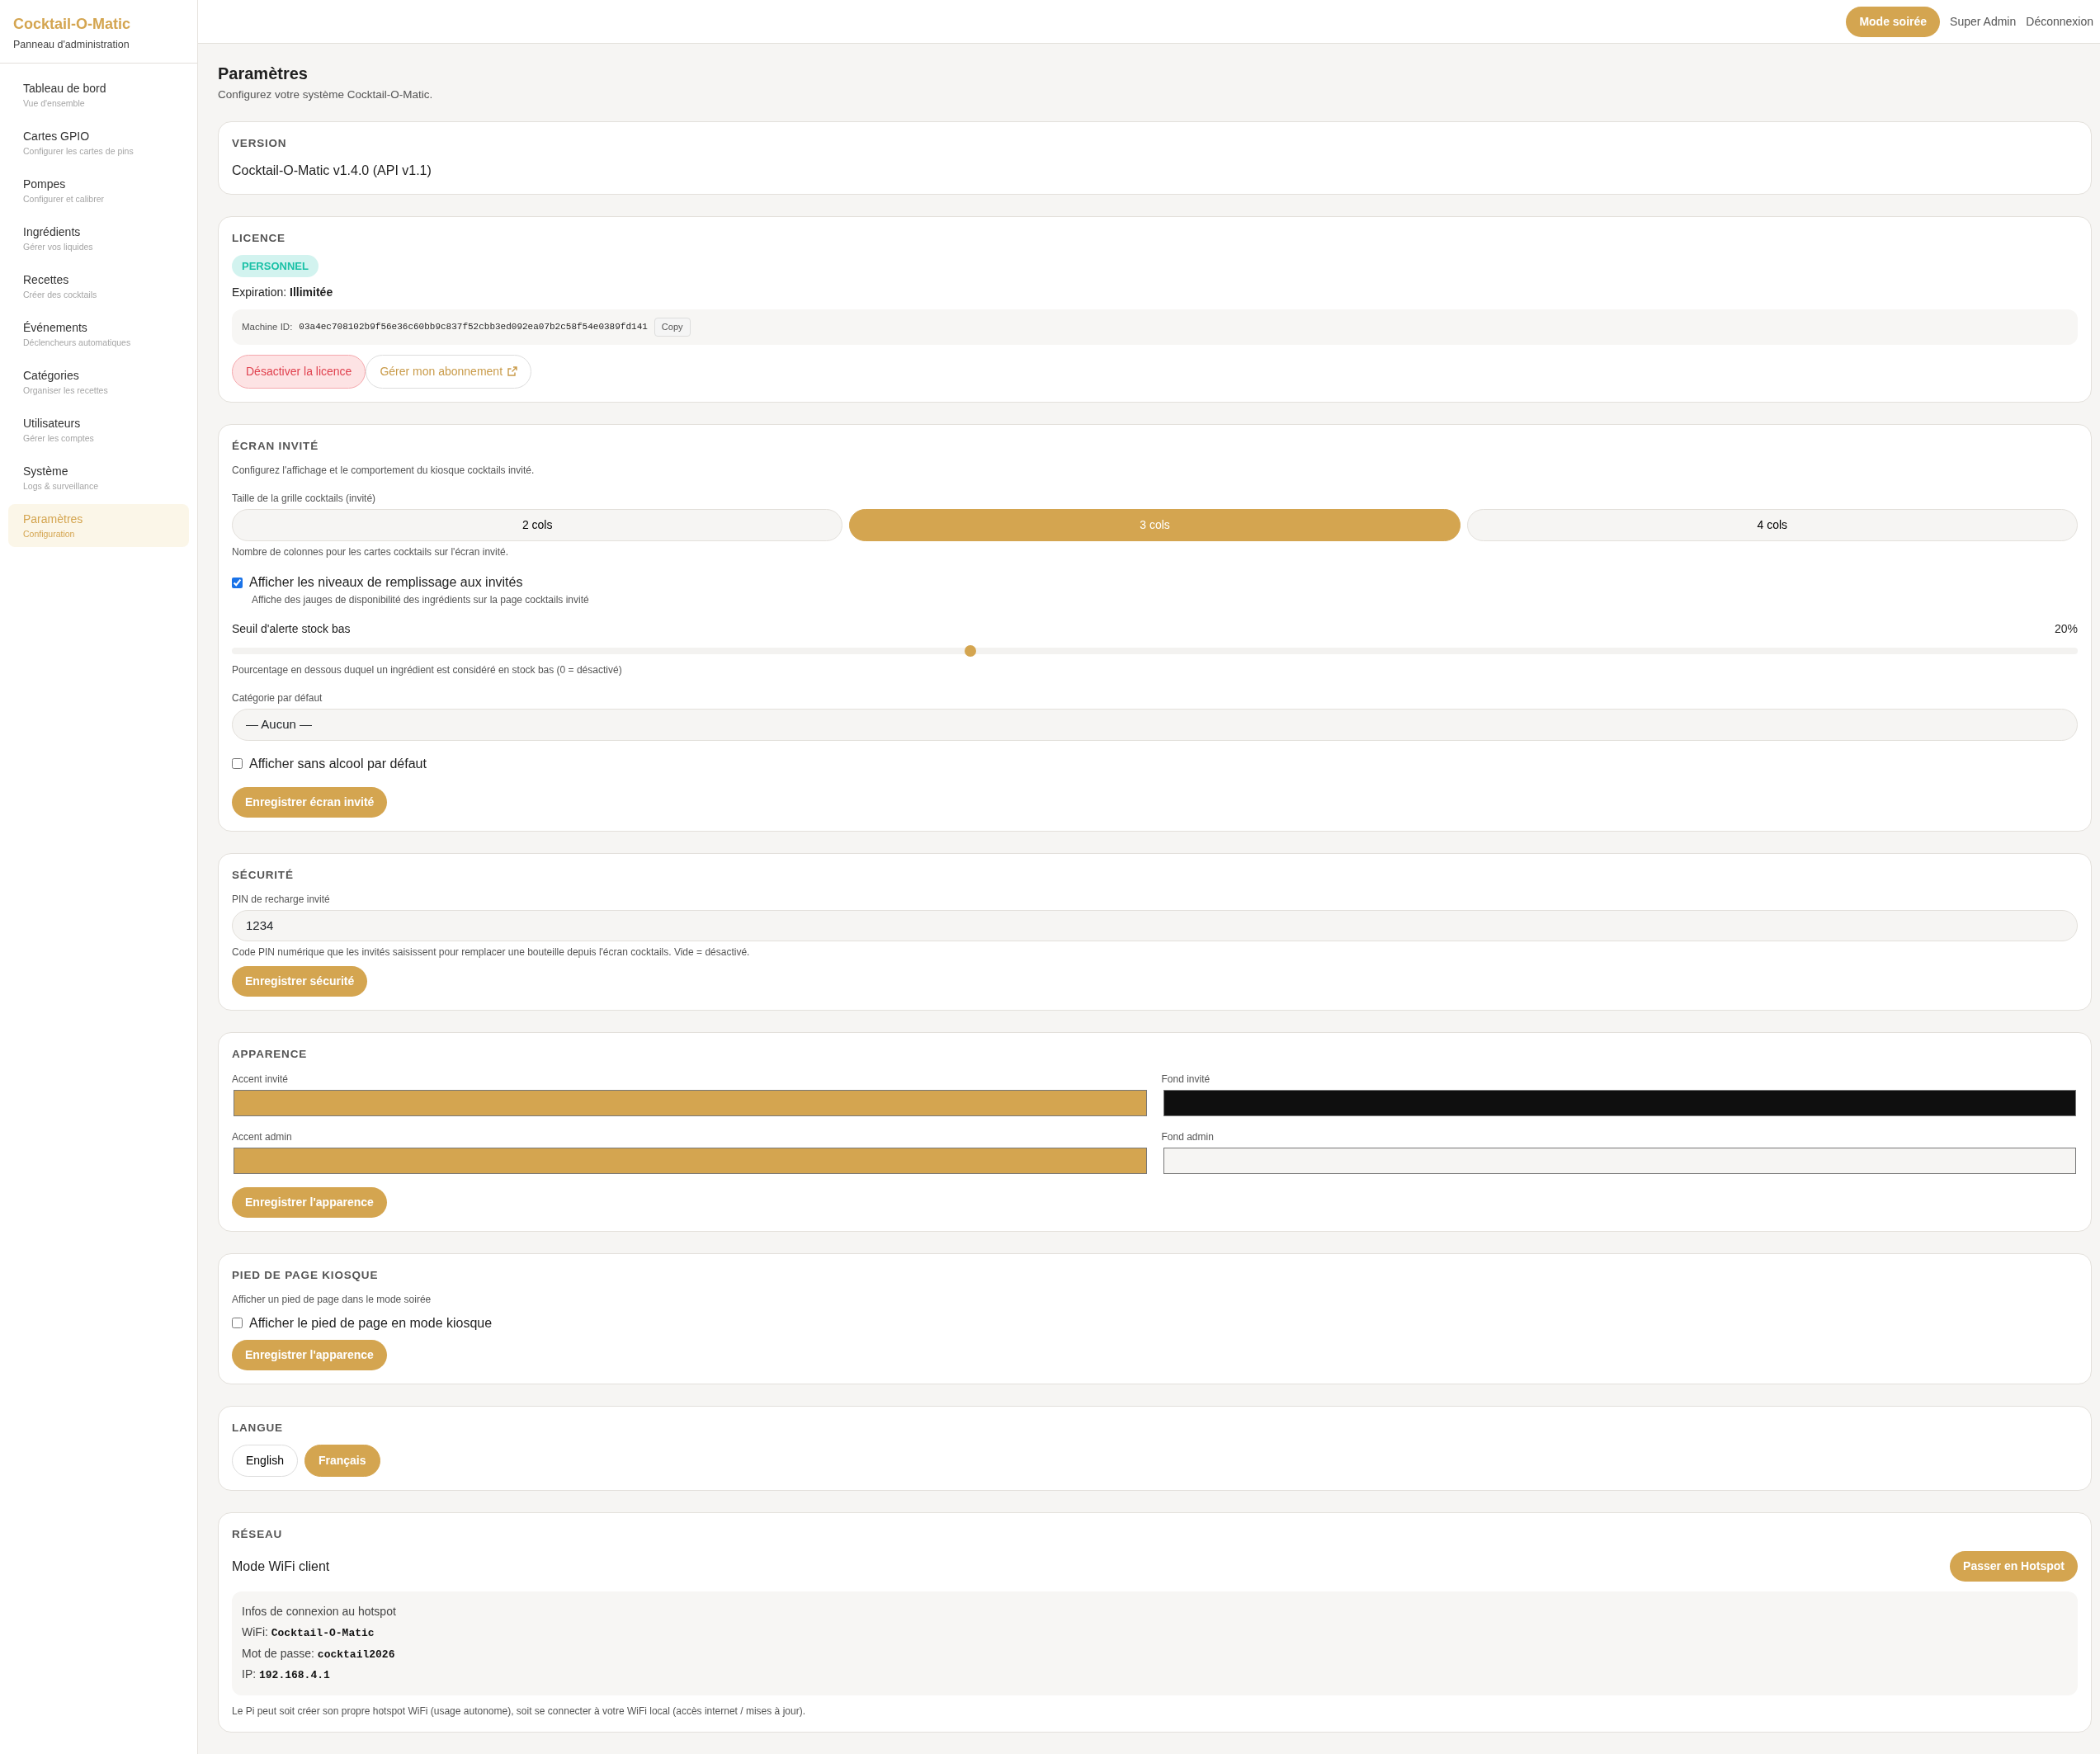 This screenshot has width=2100, height=1754. Describe the element at coordinates (2059, 21) in the screenshot. I see `logout-link: Déconnexion` at that location.